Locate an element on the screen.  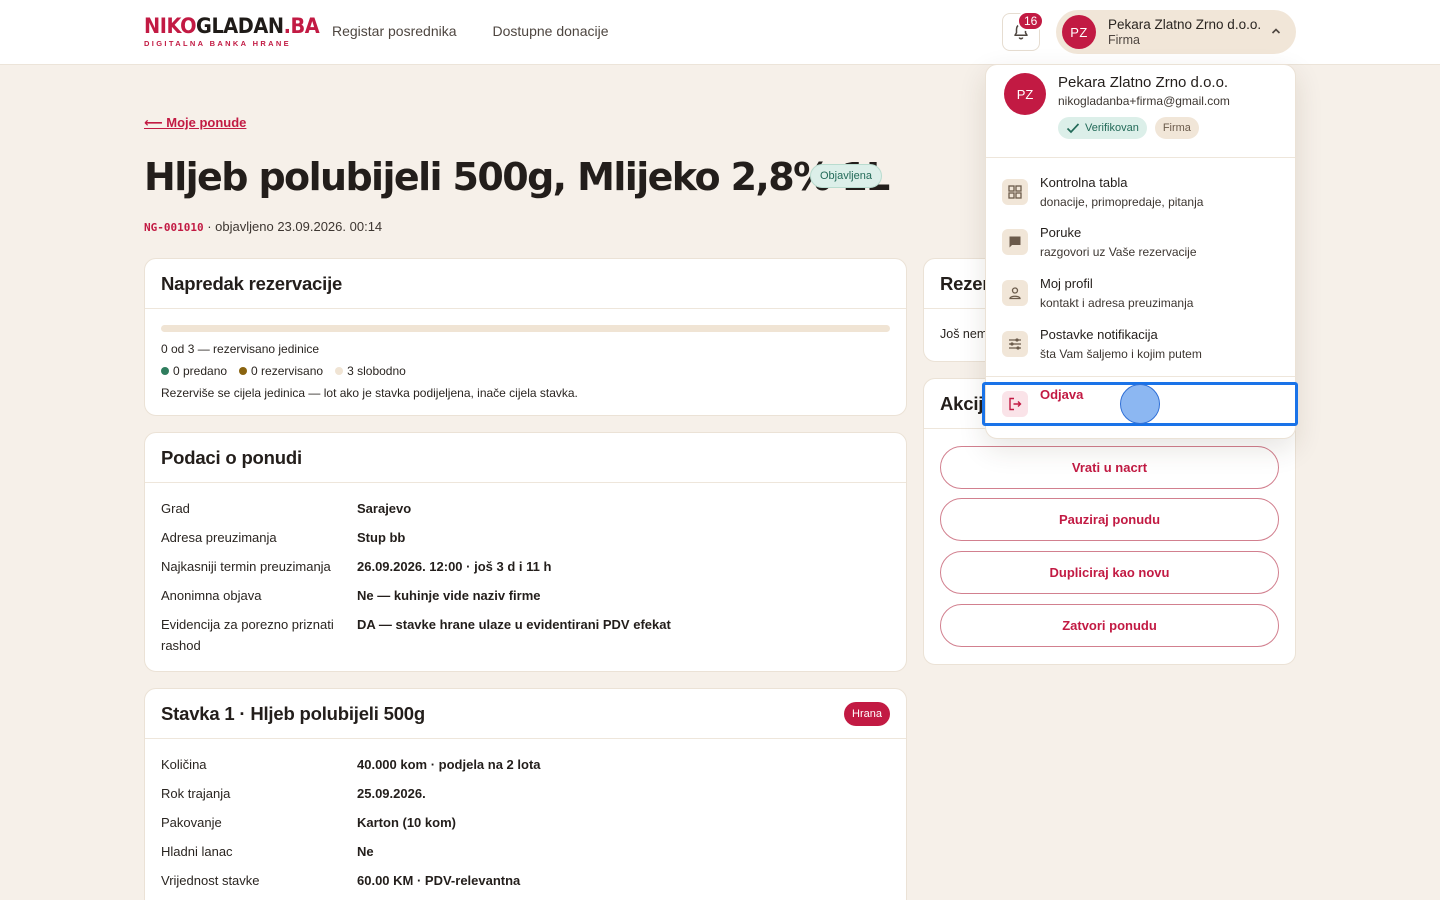
item-row-pakovanje: Pakovanje Karton (10 kom) is located at coordinates (308, 822).